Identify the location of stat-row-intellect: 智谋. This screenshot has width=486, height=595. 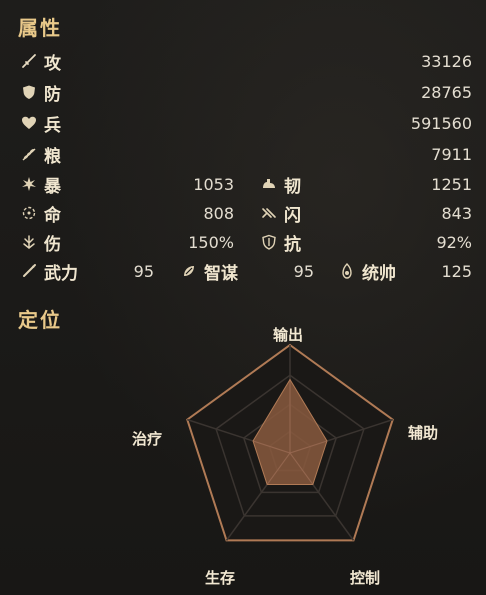
(209, 271).